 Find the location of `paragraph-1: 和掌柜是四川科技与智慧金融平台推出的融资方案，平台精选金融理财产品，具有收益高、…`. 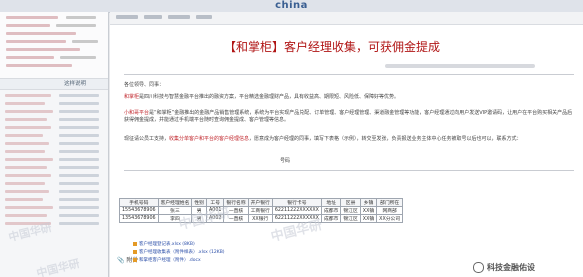

paragraph-1: 和掌柜是四川科技与智慧金融平台推出的融资方案，平台精选金融理财产品，具有收益高、… is located at coordinates (349, 97).